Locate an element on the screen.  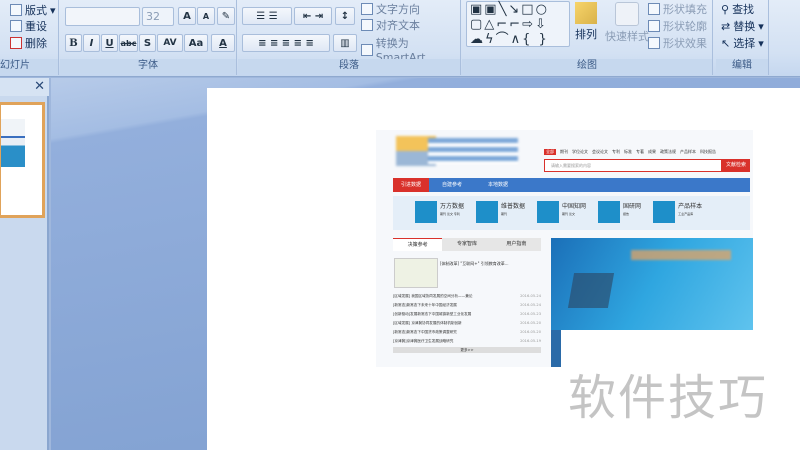
search-tab: 期刊 is located at coordinates (564, 152).